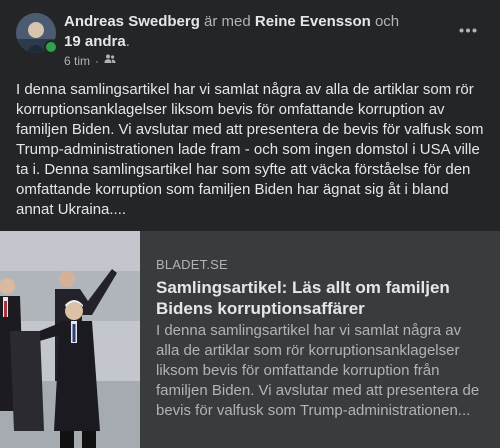  I want to click on preview-photo, so click(70, 339).